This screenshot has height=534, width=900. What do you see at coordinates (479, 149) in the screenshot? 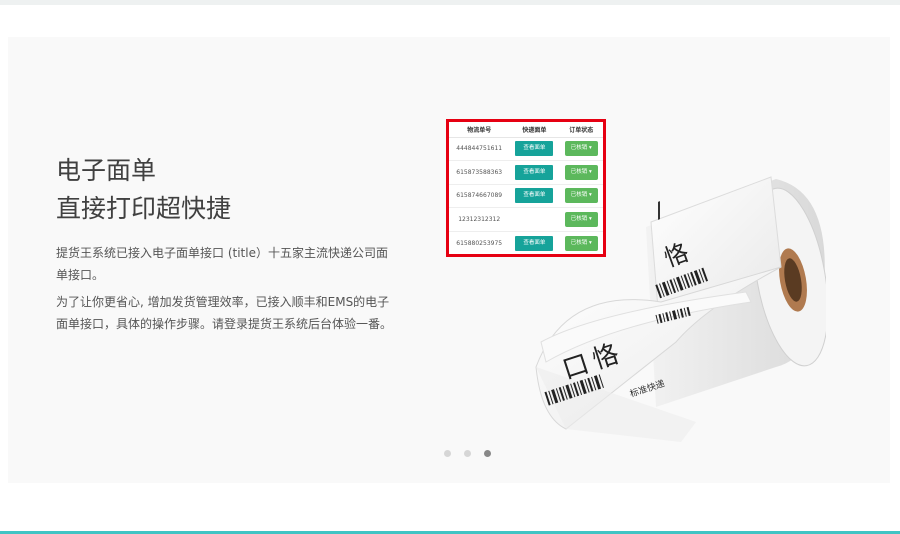
I see `tracking-number: 444844751611` at bounding box center [479, 149].